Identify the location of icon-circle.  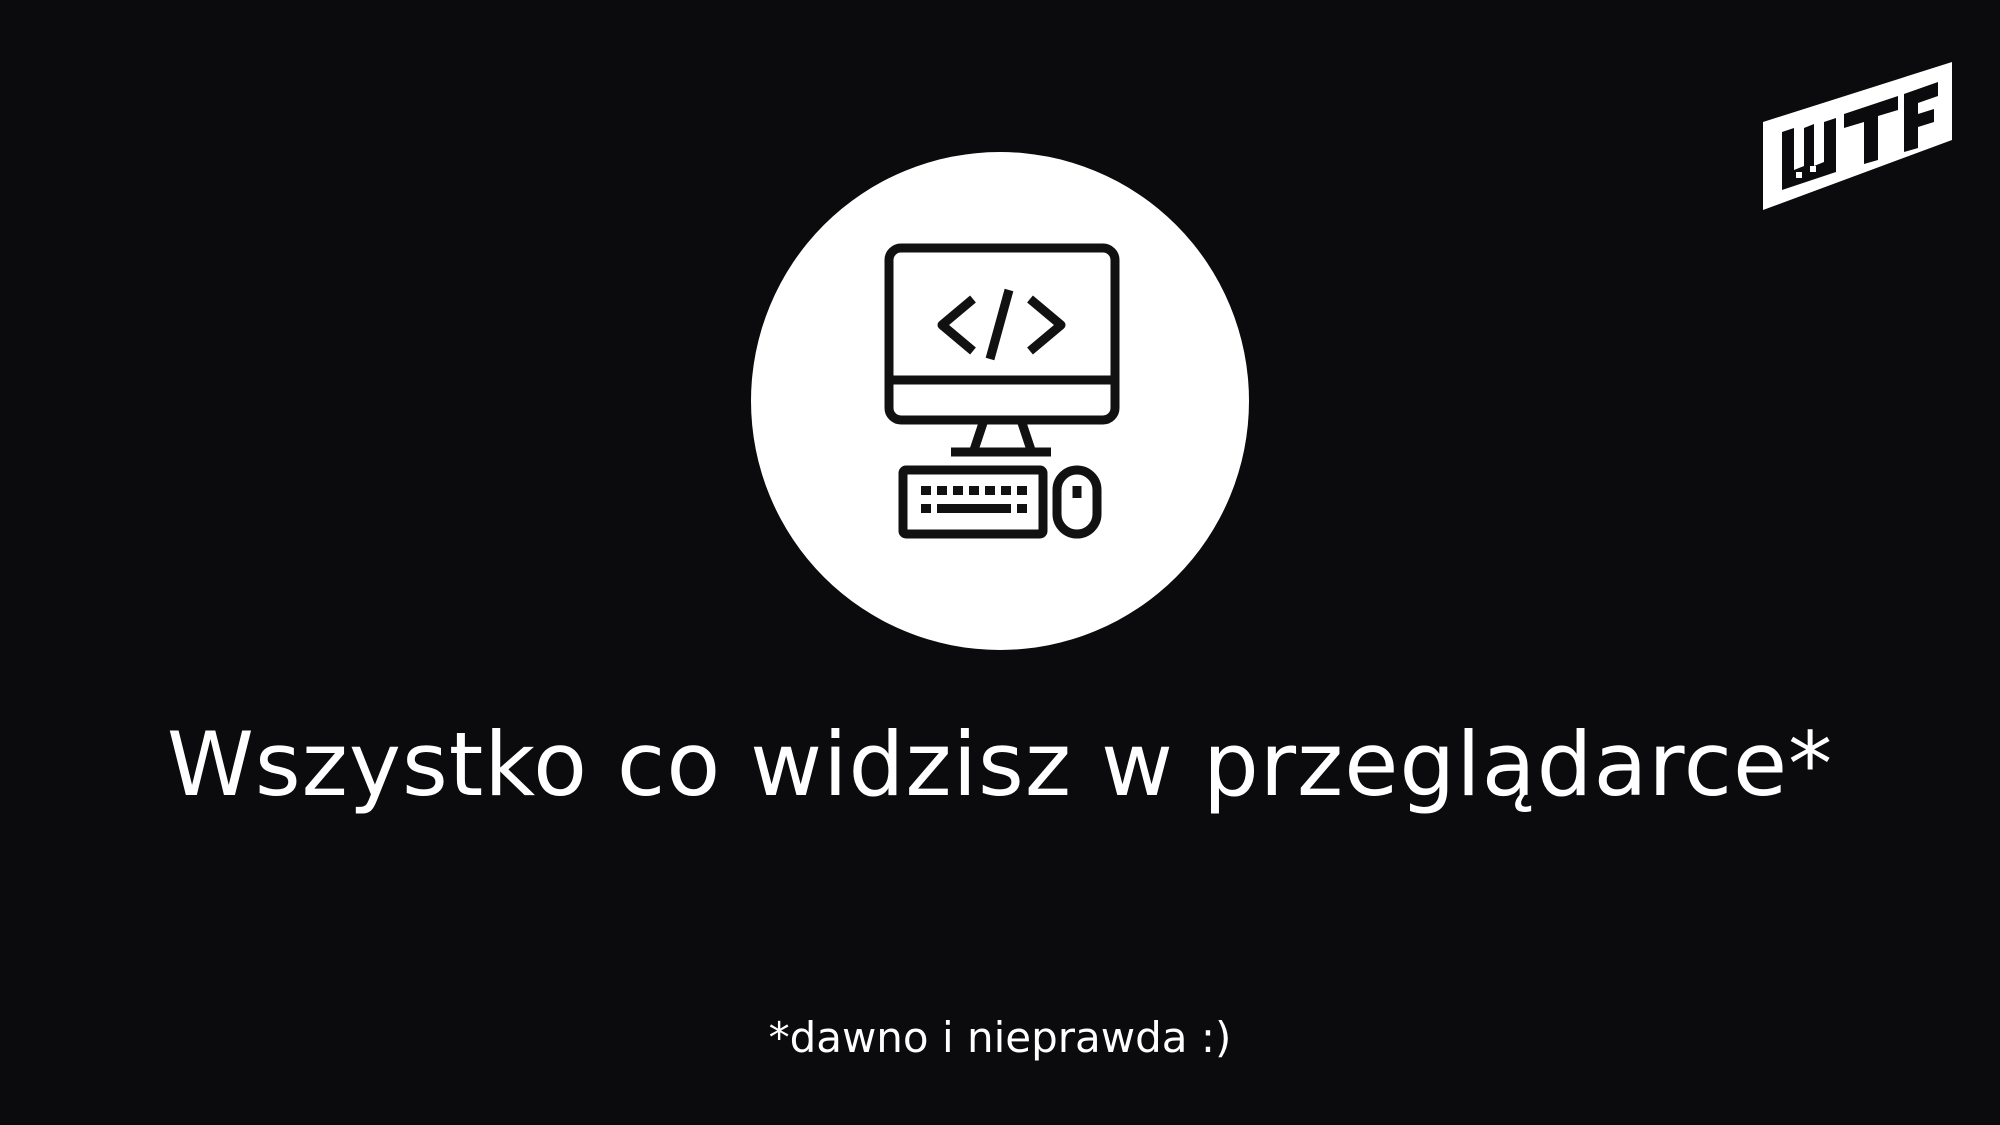
(1000, 401).